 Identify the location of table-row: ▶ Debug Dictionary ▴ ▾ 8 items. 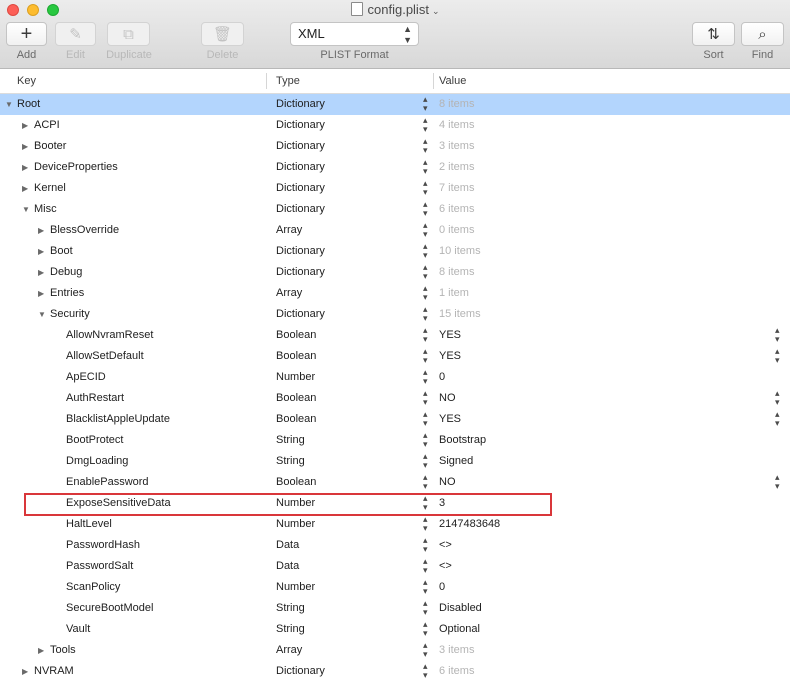
(395, 272).